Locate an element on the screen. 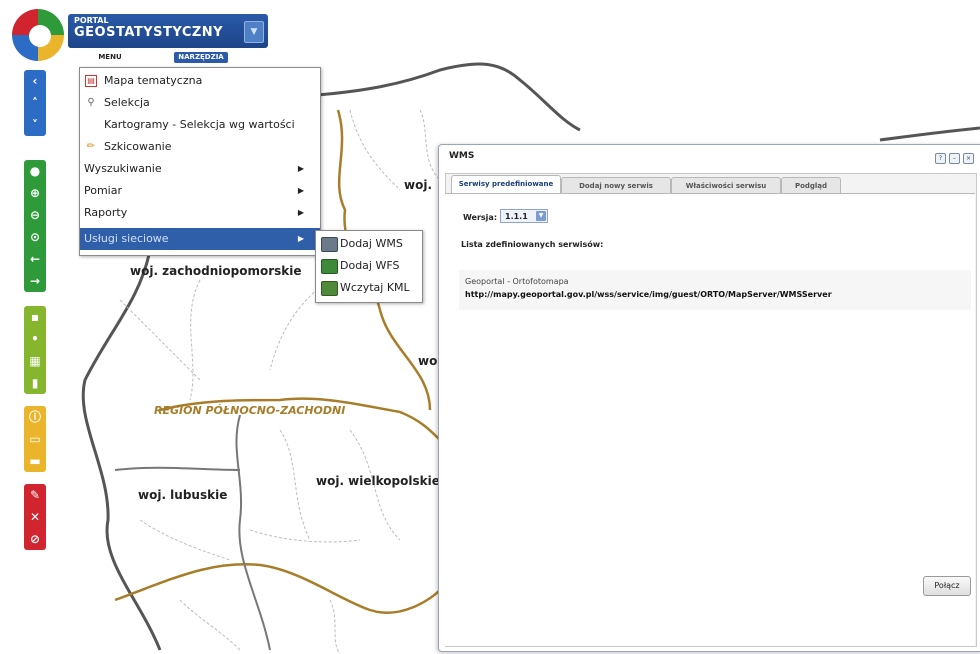 The width and height of the screenshot is (980, 654). header-dropdown-button: ▼ is located at coordinates (254, 32).